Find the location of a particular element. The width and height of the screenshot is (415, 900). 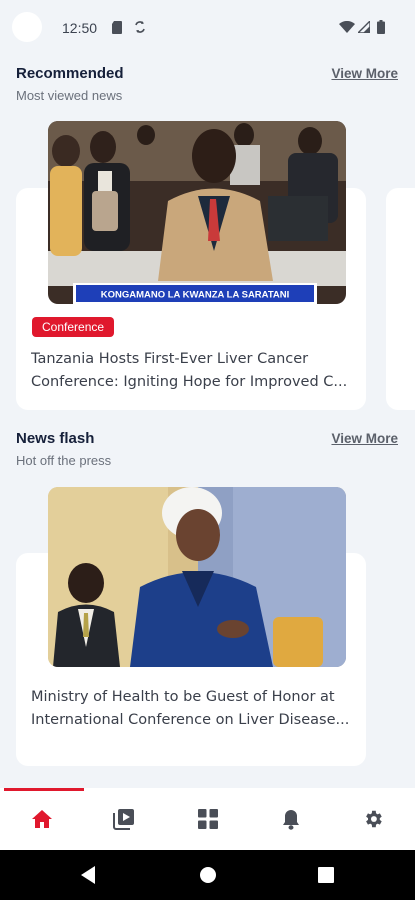

news-flash-photo is located at coordinates (197, 577).